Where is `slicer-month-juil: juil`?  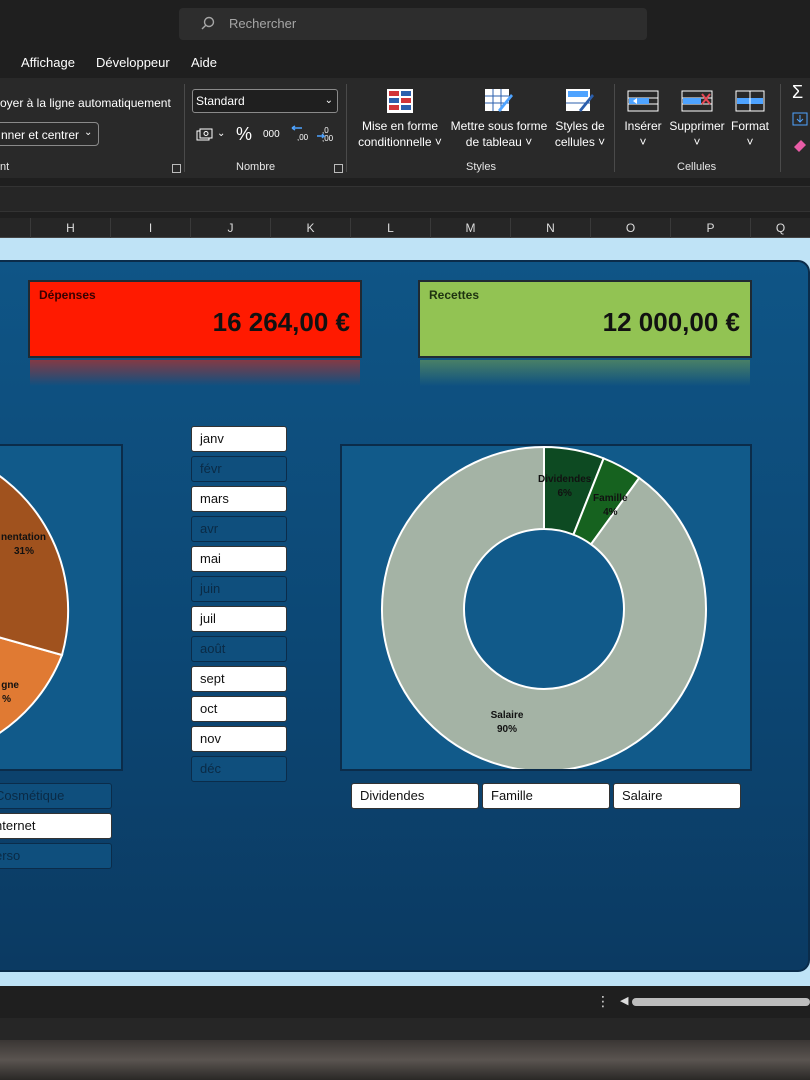 slicer-month-juil: juil is located at coordinates (239, 619).